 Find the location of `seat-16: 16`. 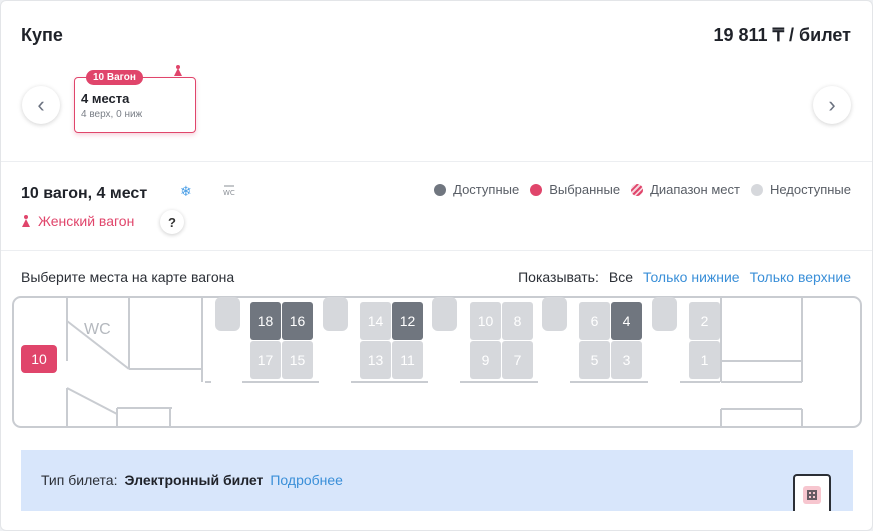

seat-16: 16 is located at coordinates (297, 321).